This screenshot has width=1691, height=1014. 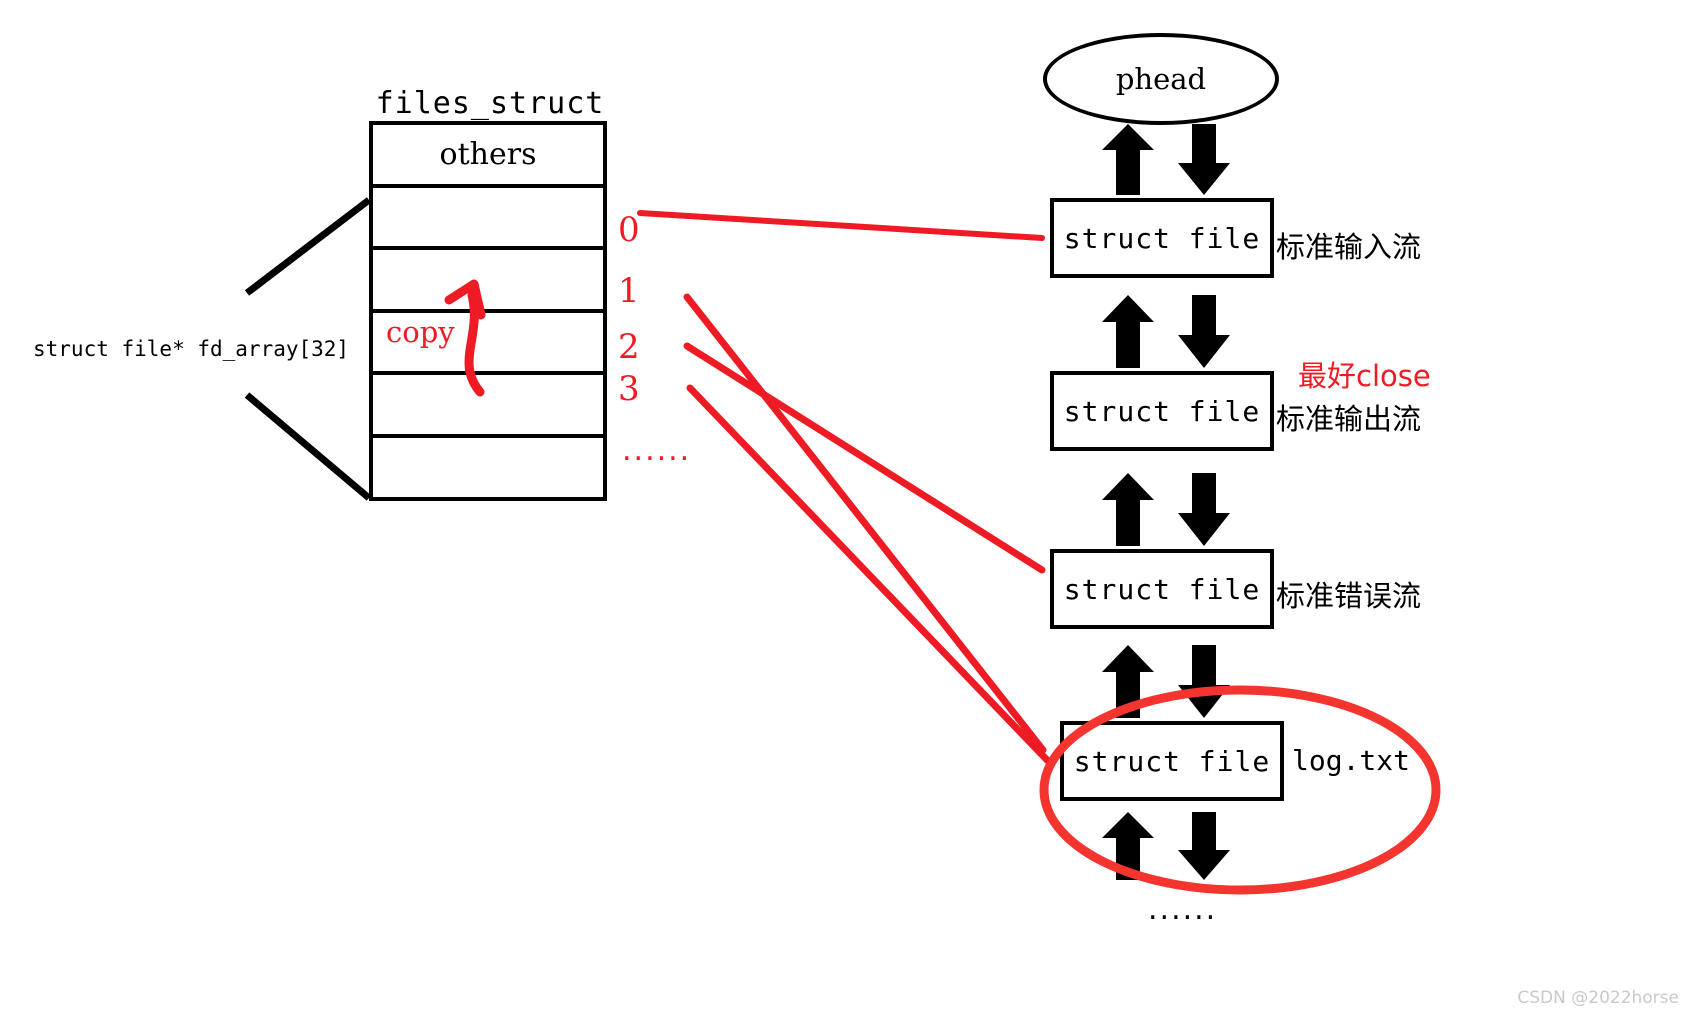 What do you see at coordinates (629, 347) in the screenshot?
I see `fd-index-2: 2` at bounding box center [629, 347].